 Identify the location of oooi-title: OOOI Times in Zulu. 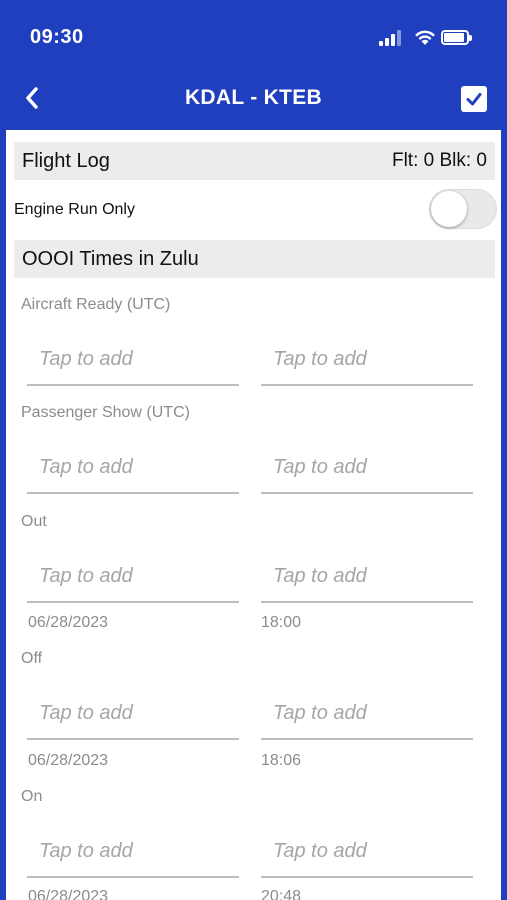
(110, 258).